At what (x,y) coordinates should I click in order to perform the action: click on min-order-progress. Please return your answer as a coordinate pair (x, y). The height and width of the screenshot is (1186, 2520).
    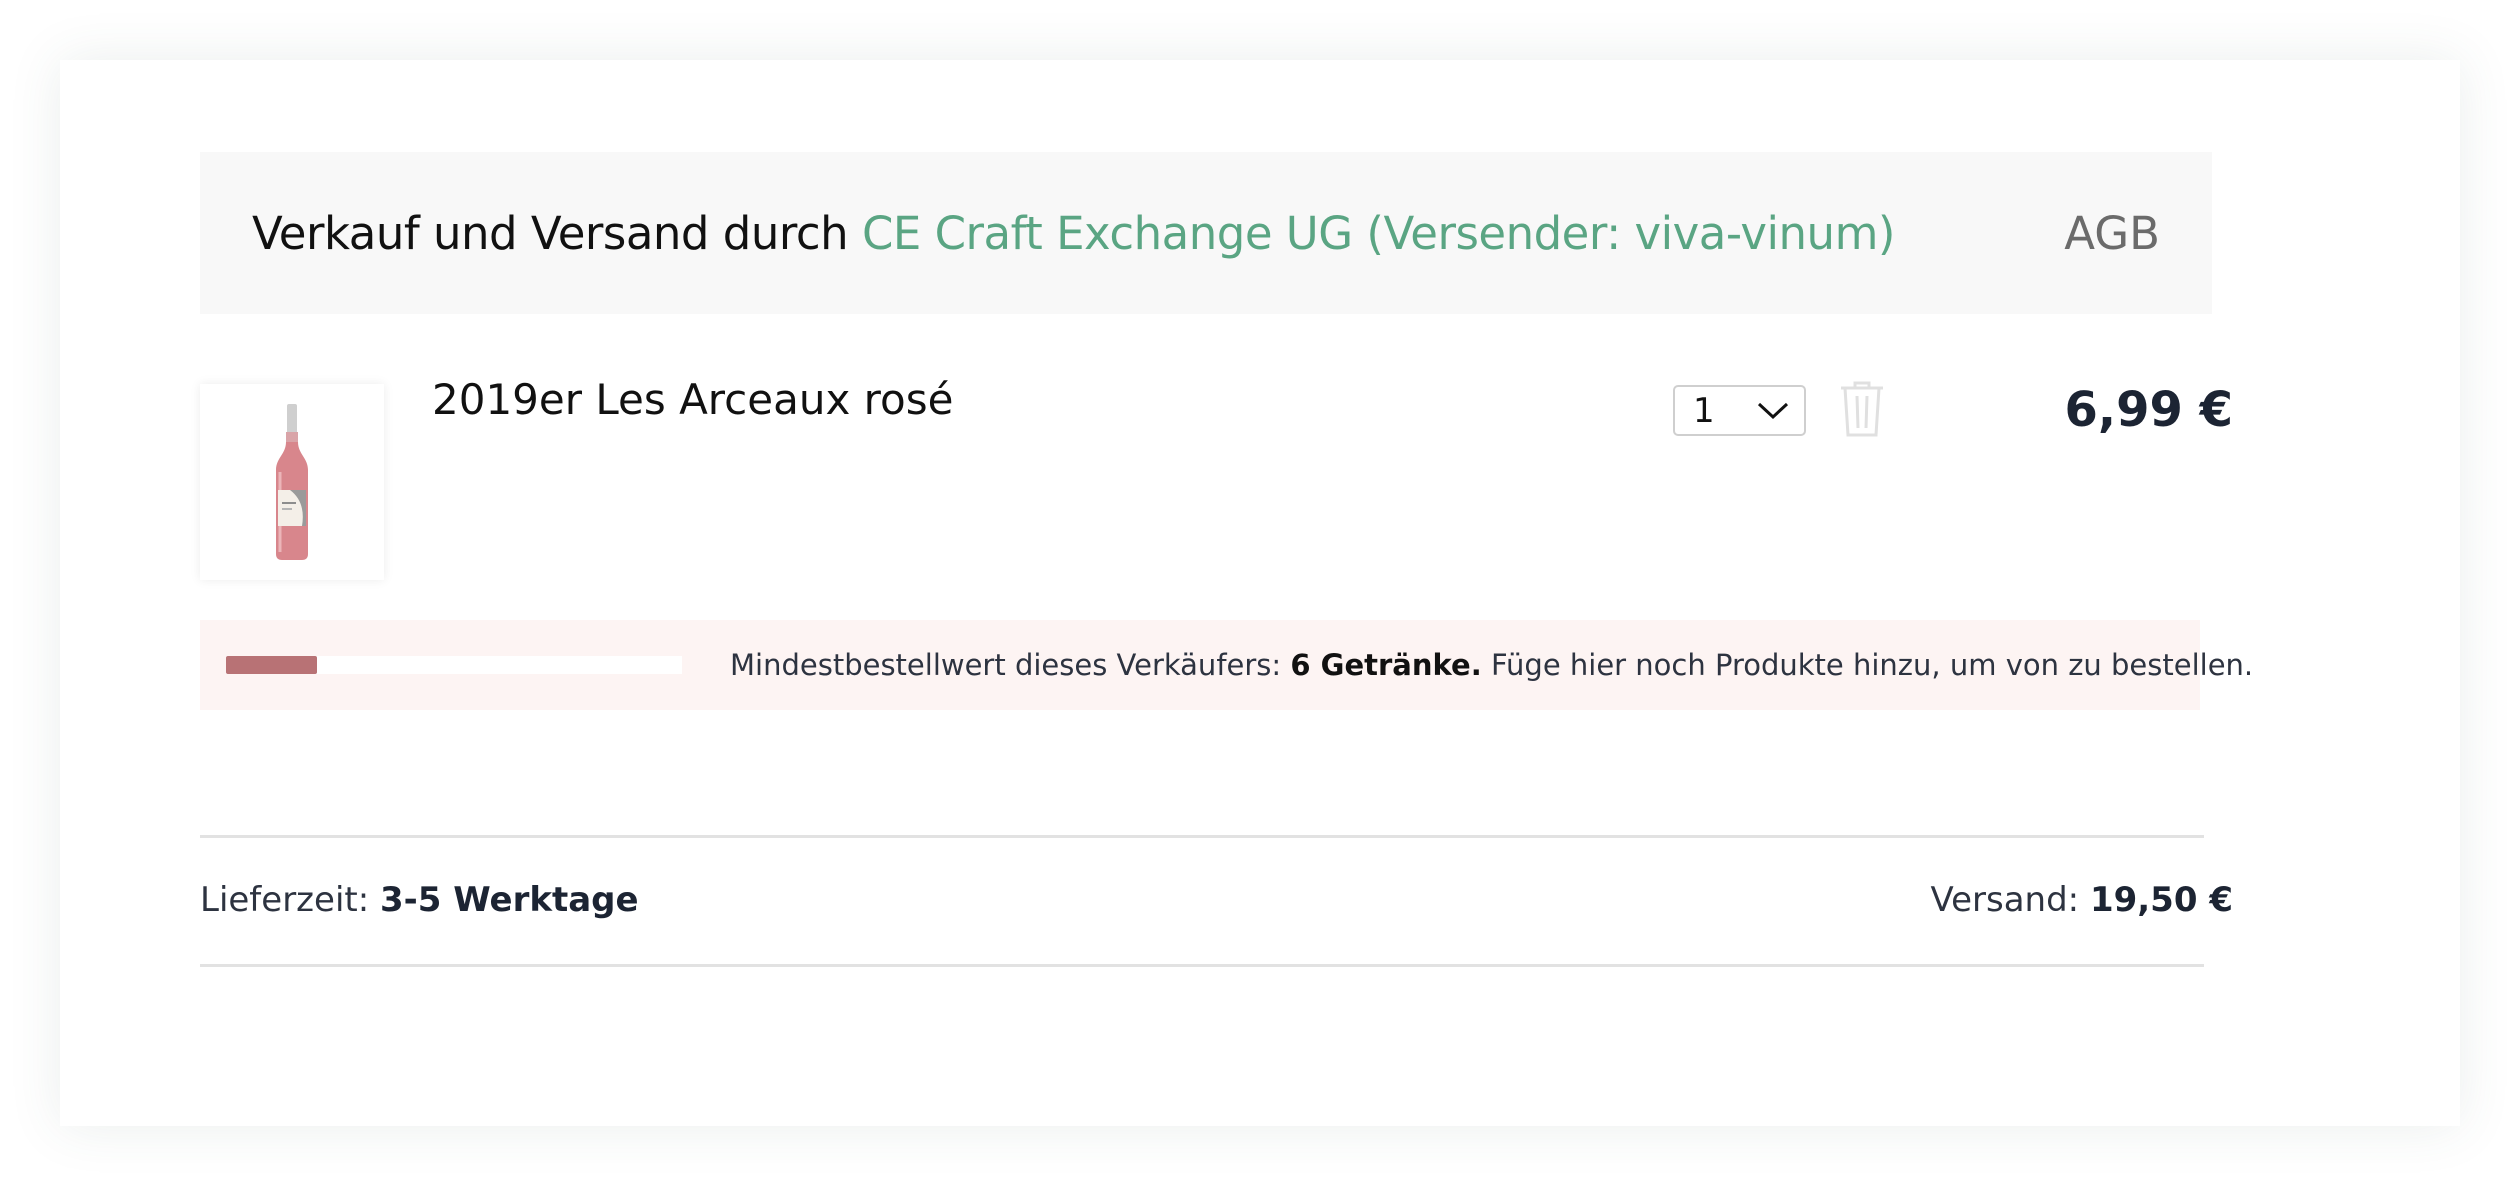
    Looking at the image, I should click on (454, 665).